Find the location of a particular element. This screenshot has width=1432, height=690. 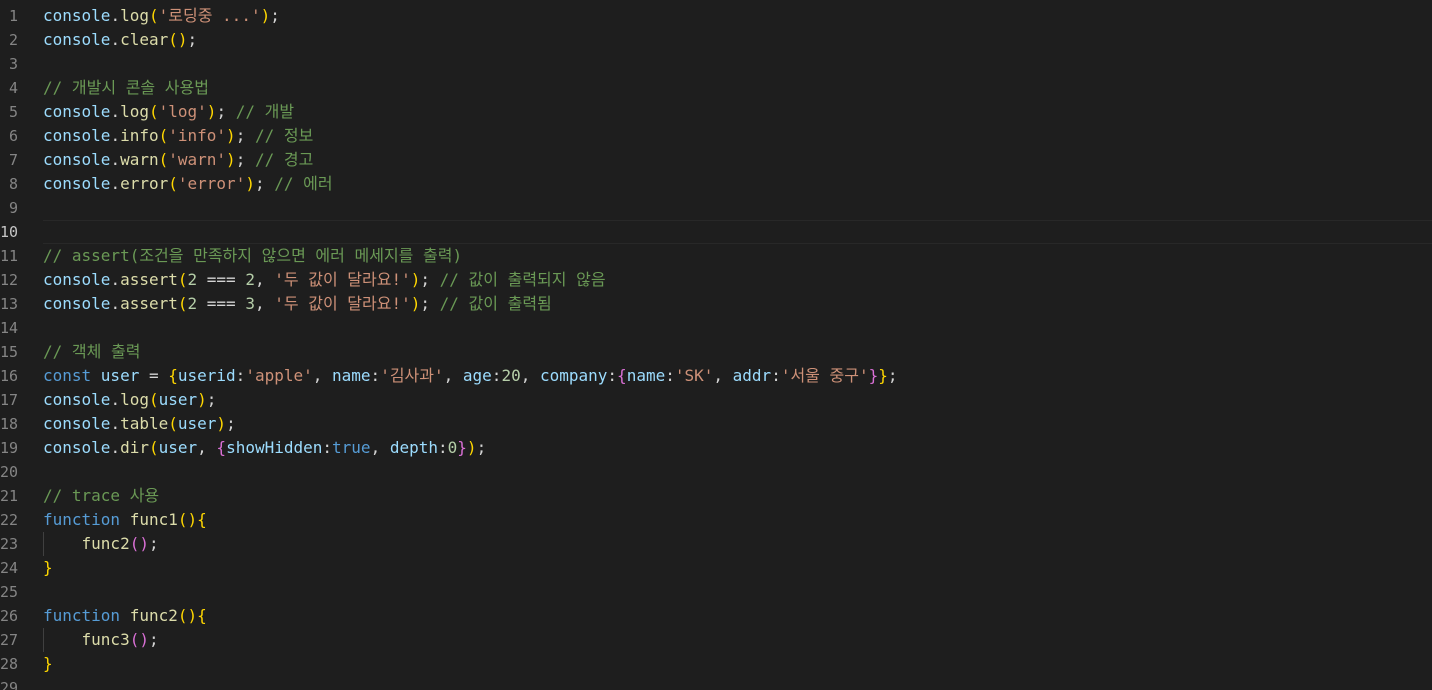

code-token: assert is located at coordinates (149, 303).